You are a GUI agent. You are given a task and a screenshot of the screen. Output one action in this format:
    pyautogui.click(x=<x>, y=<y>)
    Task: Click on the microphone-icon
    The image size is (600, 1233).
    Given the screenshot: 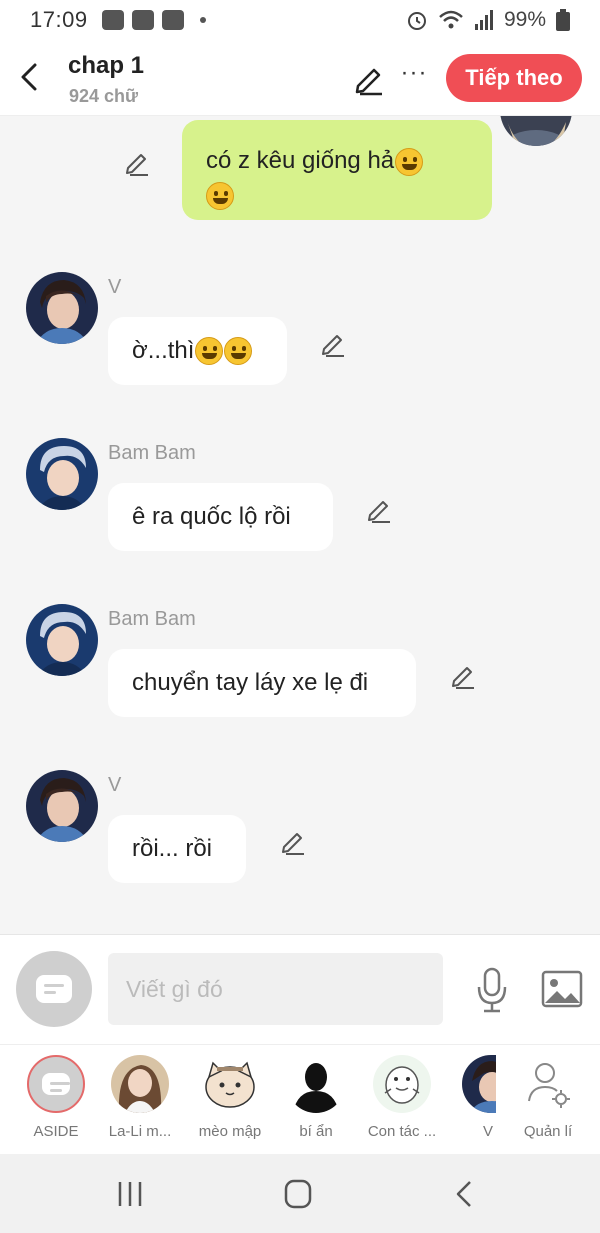 What is the action you would take?
    pyautogui.click(x=492, y=990)
    